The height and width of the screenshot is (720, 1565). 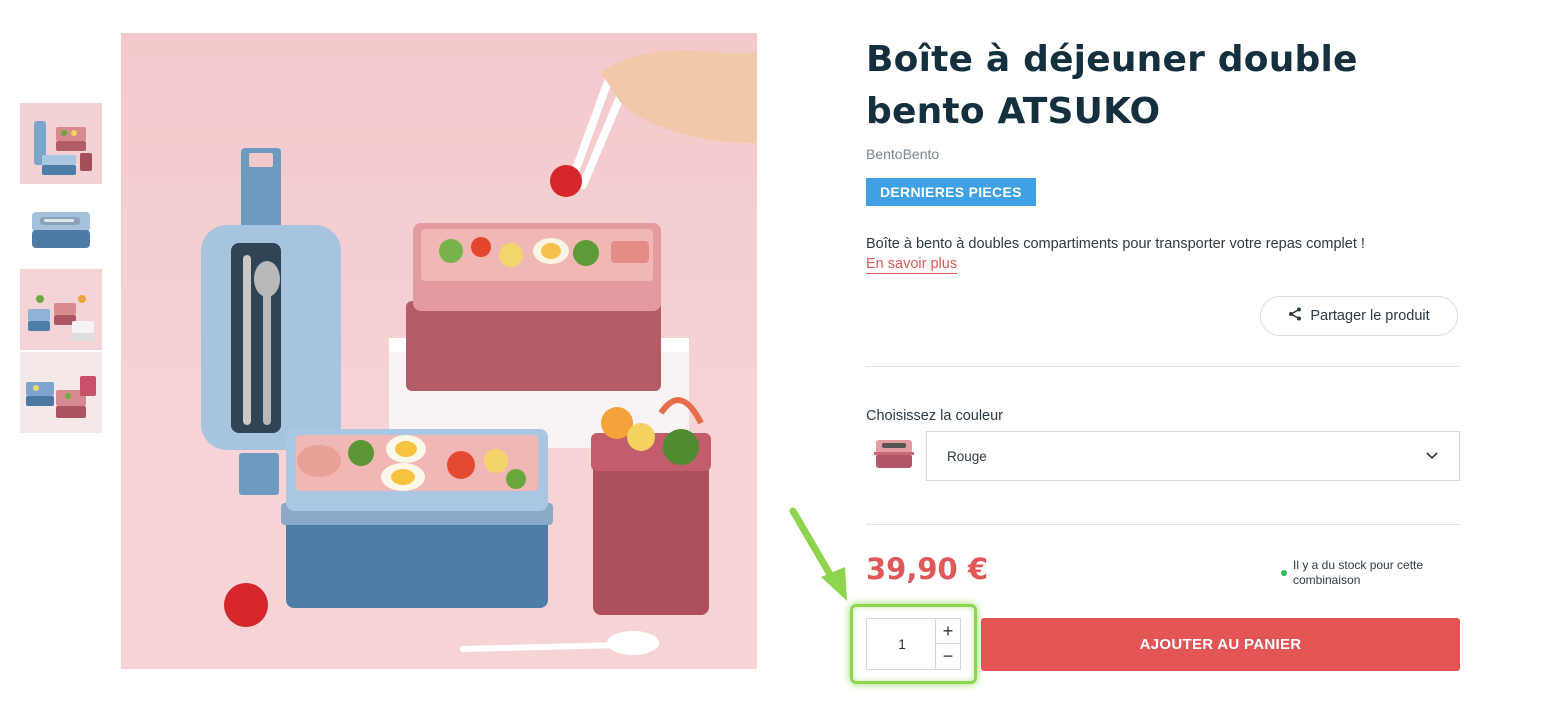 What do you see at coordinates (820, 557) in the screenshot?
I see `annotation-arrow` at bounding box center [820, 557].